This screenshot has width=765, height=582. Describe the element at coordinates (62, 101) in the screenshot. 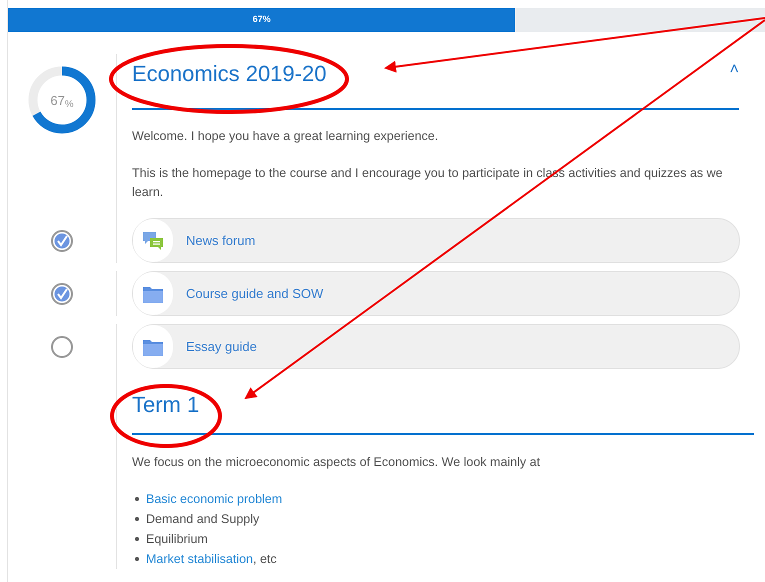

I see `donut-label: 67$_{%}$` at that location.